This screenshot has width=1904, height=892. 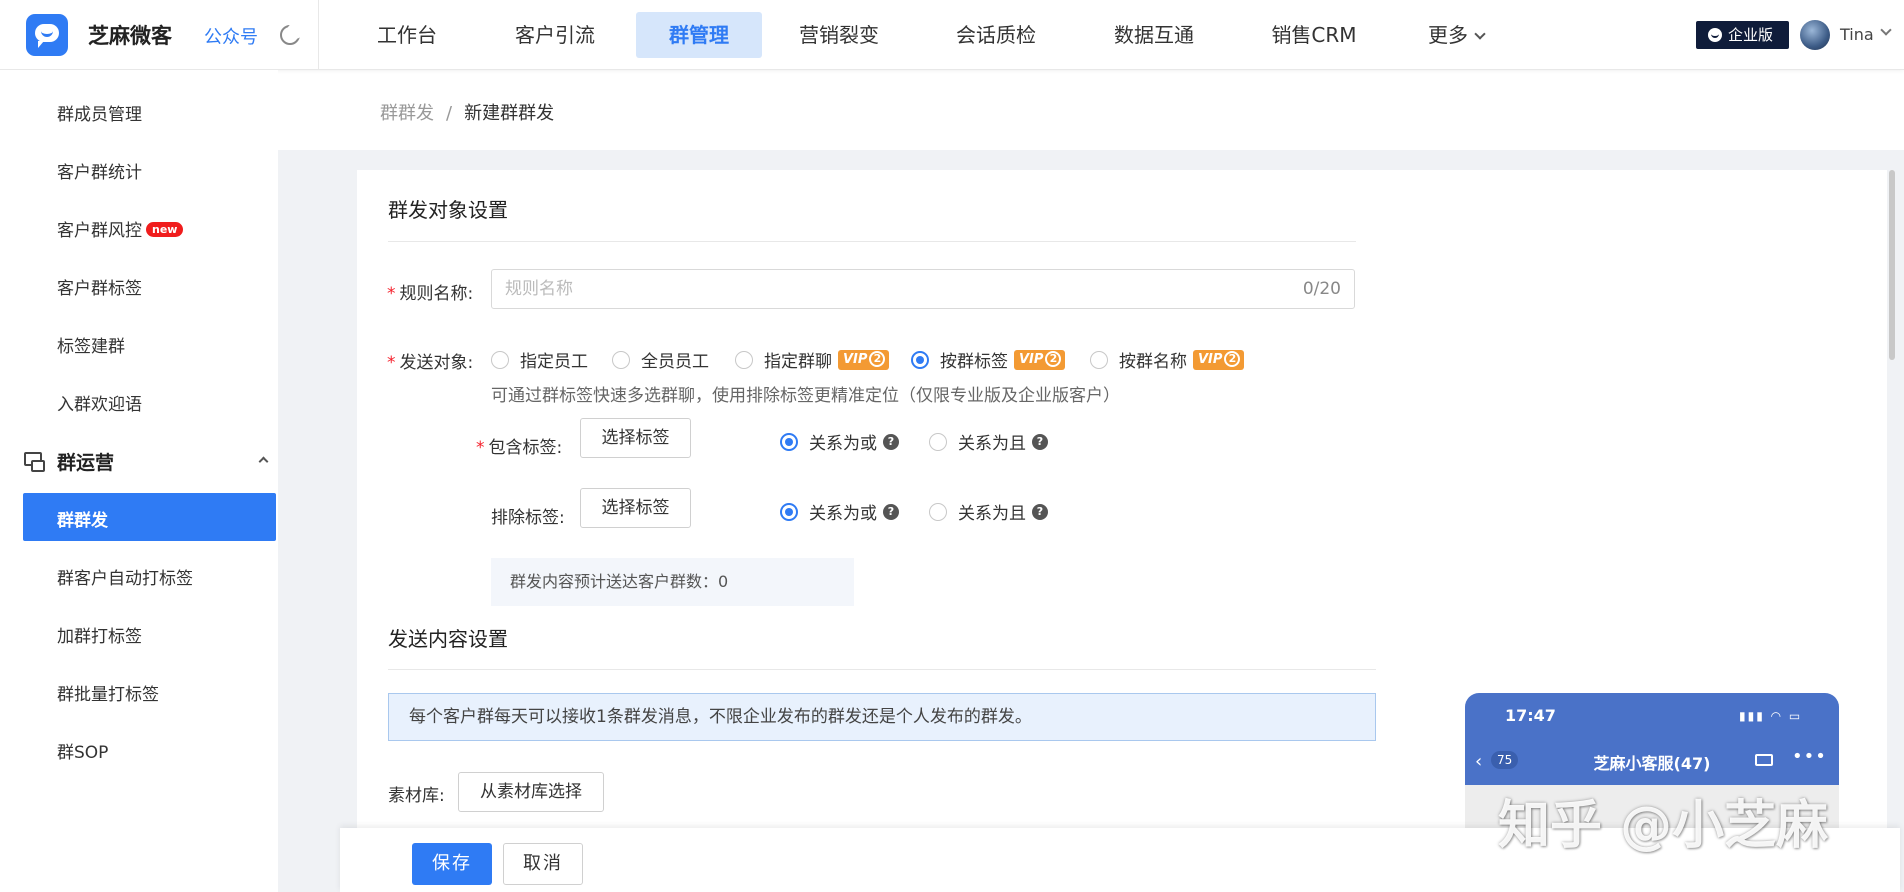 I want to click on save-button: 保存, so click(x=452, y=864).